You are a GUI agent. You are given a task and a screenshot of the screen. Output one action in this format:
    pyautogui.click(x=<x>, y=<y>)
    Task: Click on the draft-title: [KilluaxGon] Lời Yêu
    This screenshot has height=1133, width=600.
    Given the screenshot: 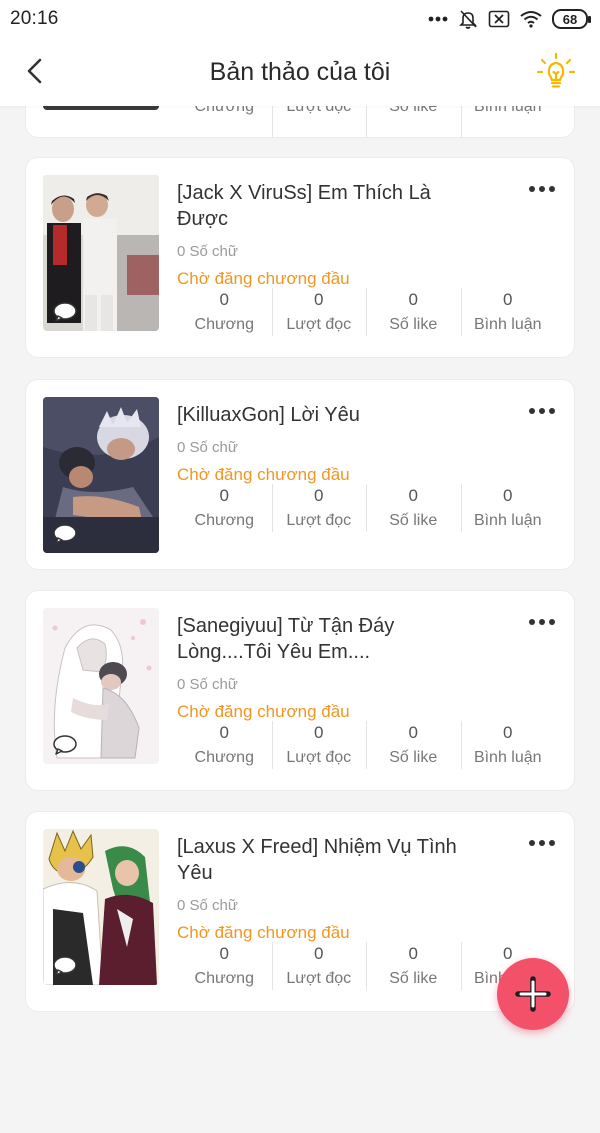 What is the action you would take?
    pyautogui.click(x=332, y=415)
    